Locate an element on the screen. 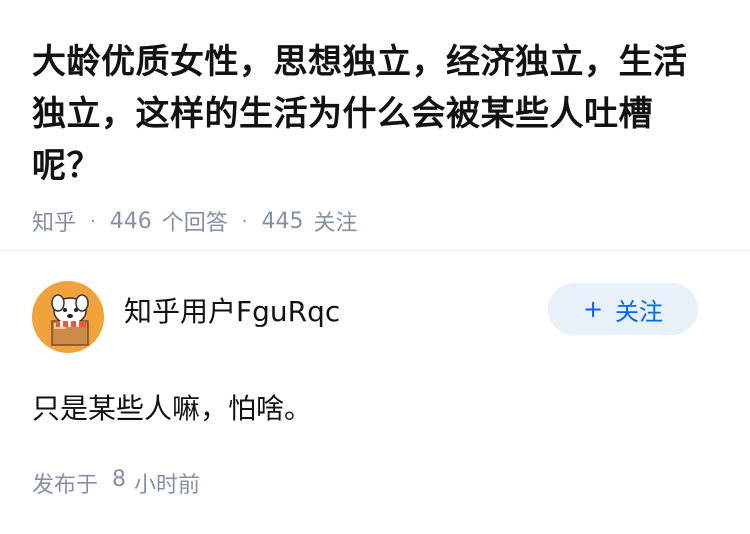 The height and width of the screenshot is (534, 750). answer-count: 446 is located at coordinates (130, 221).